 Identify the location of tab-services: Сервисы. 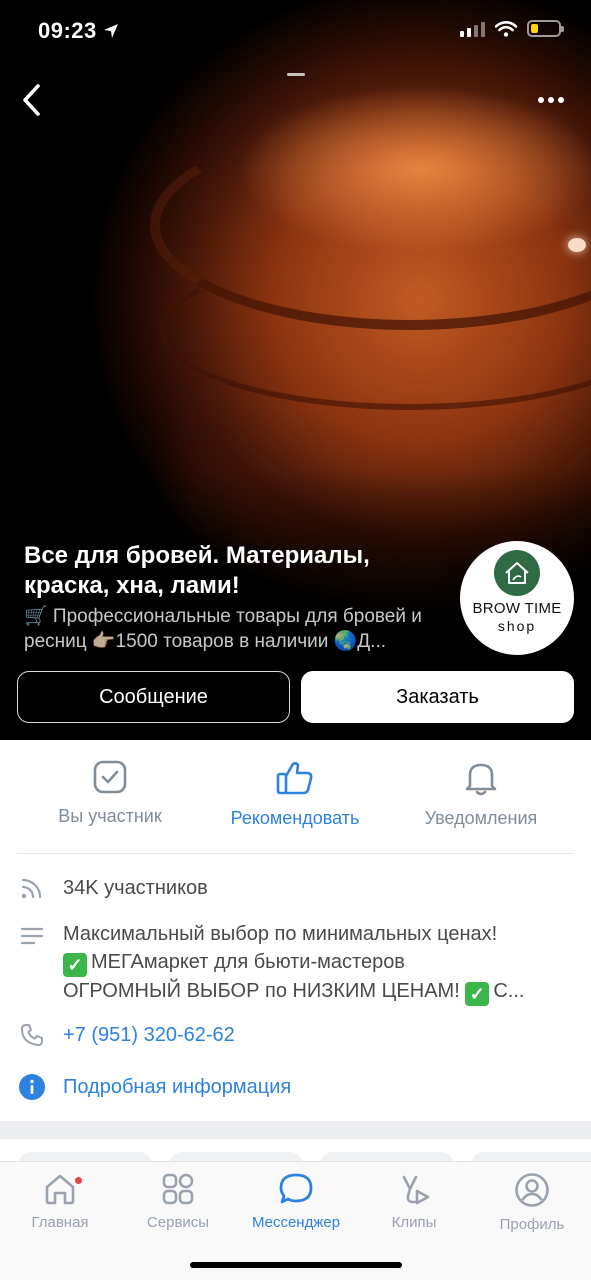
(178, 1201).